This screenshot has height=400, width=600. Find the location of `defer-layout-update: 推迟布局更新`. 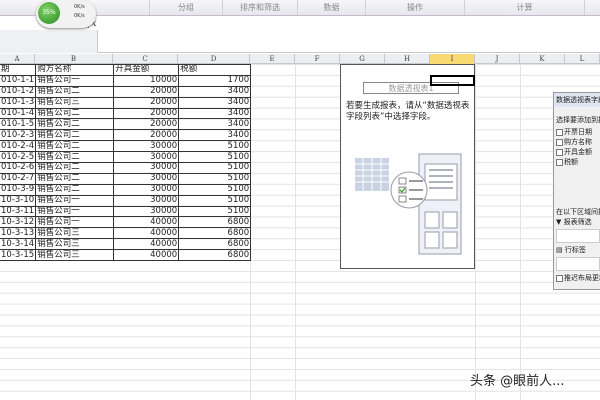

defer-layout-update: 推迟布局更新 is located at coordinates (577, 278).